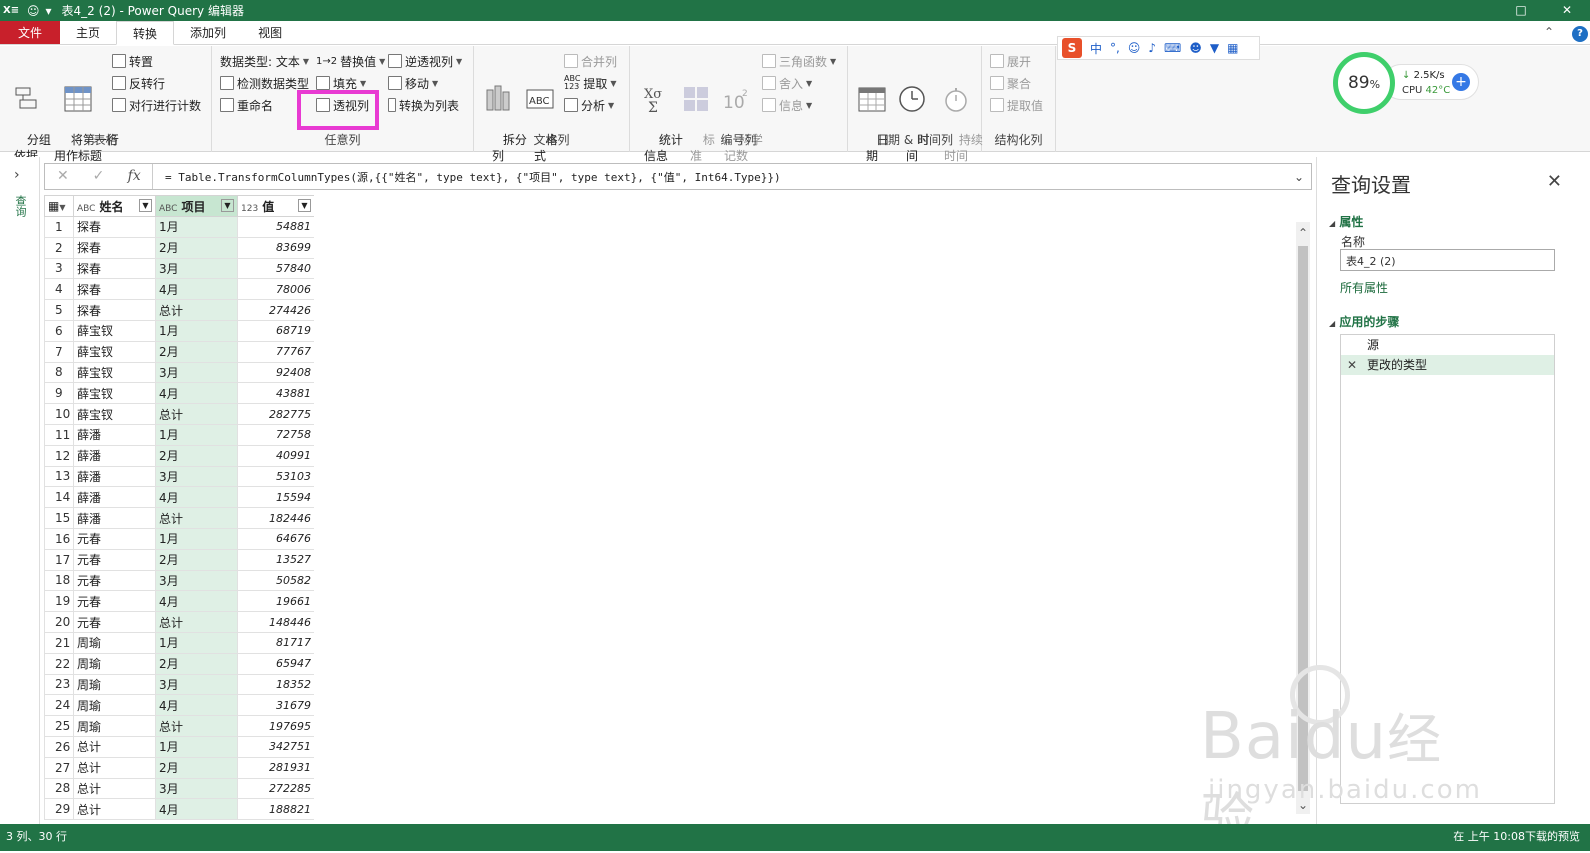  Describe the element at coordinates (114, 206) in the screenshot. I see `column-header-name: ABC 姓名 ▼` at that location.